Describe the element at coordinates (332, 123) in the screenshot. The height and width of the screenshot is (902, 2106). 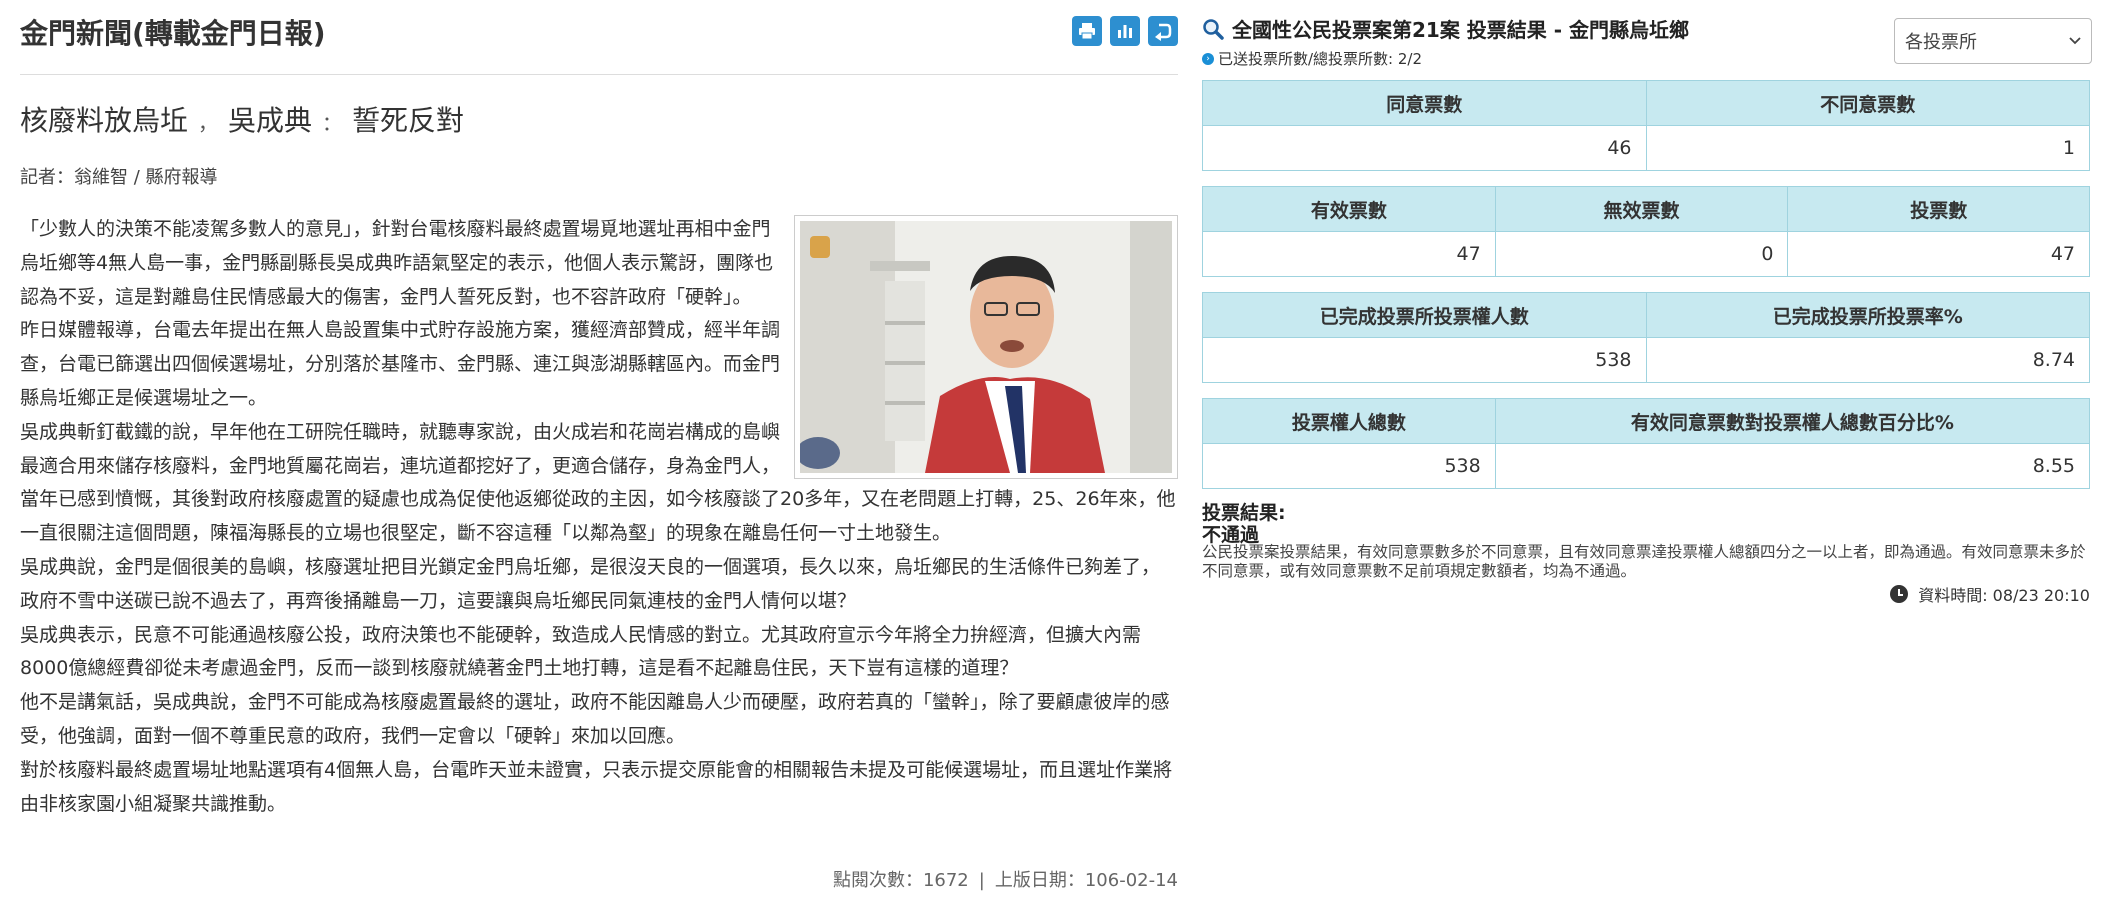
I see `headline-sep-2: ：` at that location.